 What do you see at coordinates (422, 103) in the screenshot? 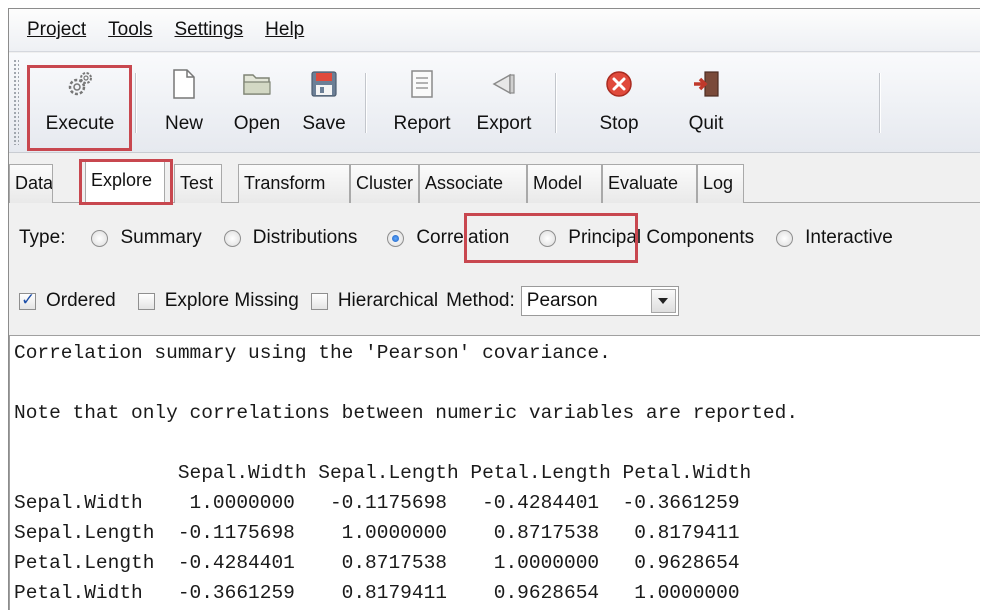
I see `report-button: Report` at bounding box center [422, 103].